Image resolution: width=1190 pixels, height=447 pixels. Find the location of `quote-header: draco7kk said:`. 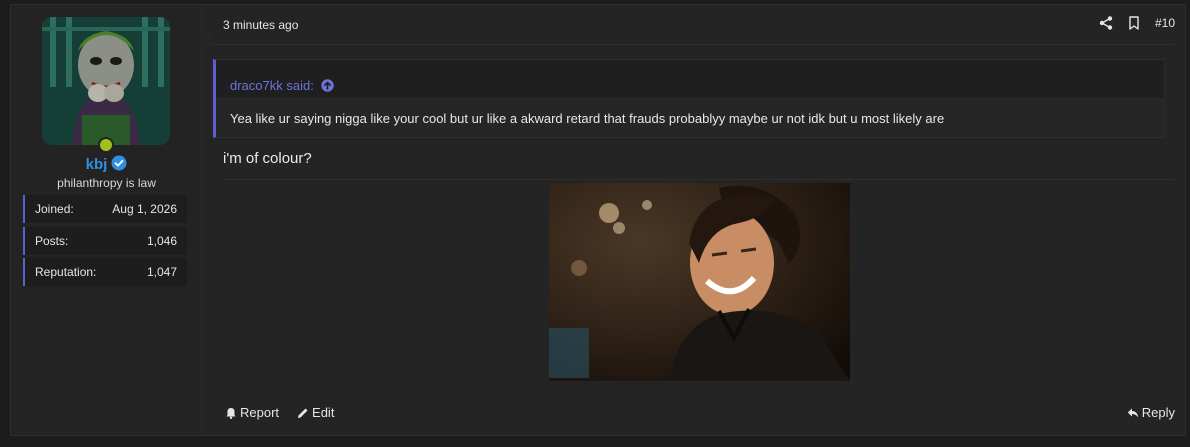

quote-header: draco7kk said: is located at coordinates (690, 79).